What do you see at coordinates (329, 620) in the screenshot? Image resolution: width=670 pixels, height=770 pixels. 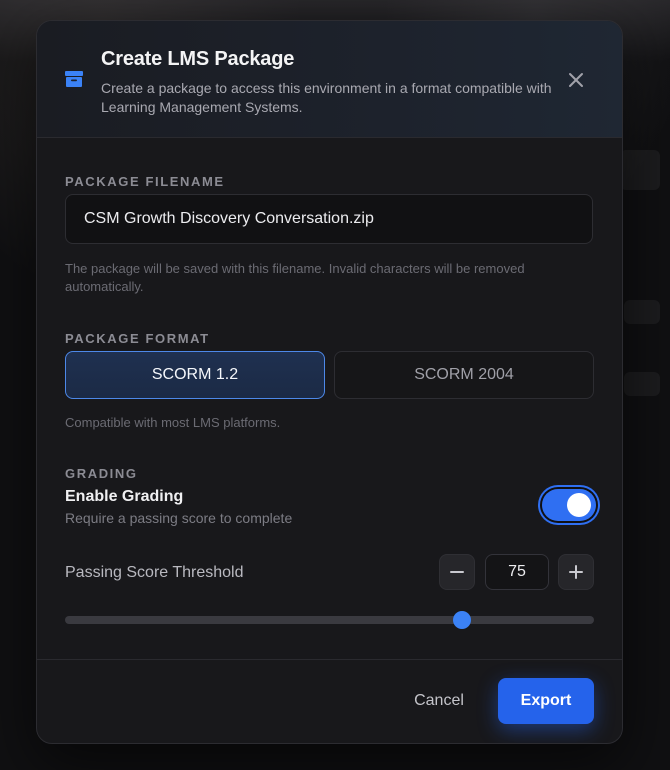 I see `passing-score-slider` at bounding box center [329, 620].